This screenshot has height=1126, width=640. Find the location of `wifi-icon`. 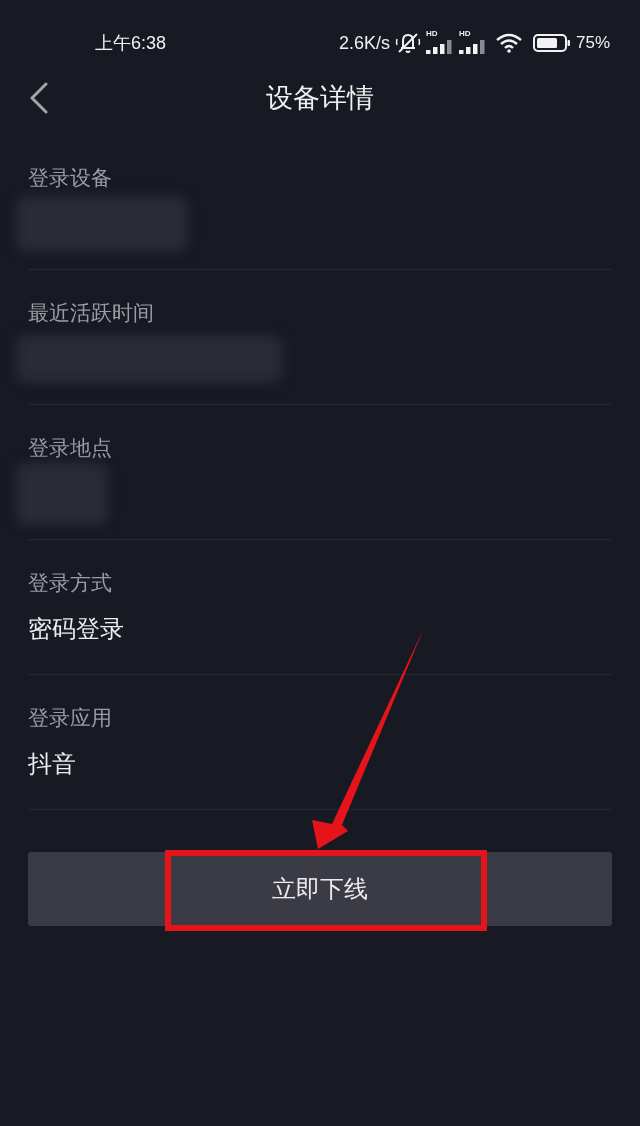

wifi-icon is located at coordinates (508, 43).